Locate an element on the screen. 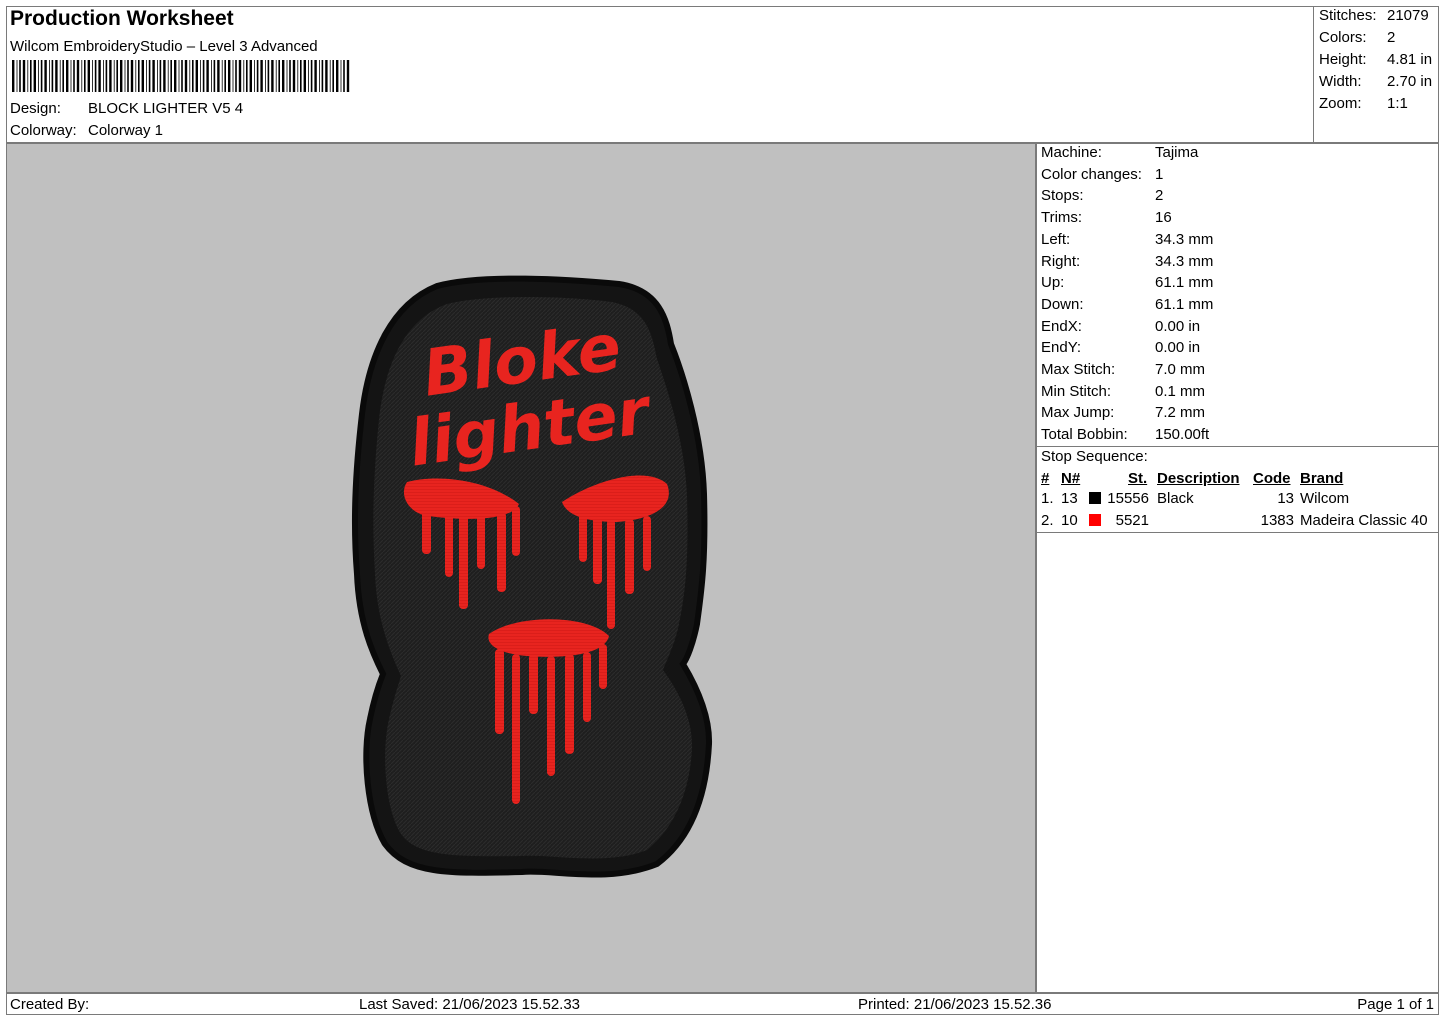  stop-num: 1. is located at coordinates (1047, 498).